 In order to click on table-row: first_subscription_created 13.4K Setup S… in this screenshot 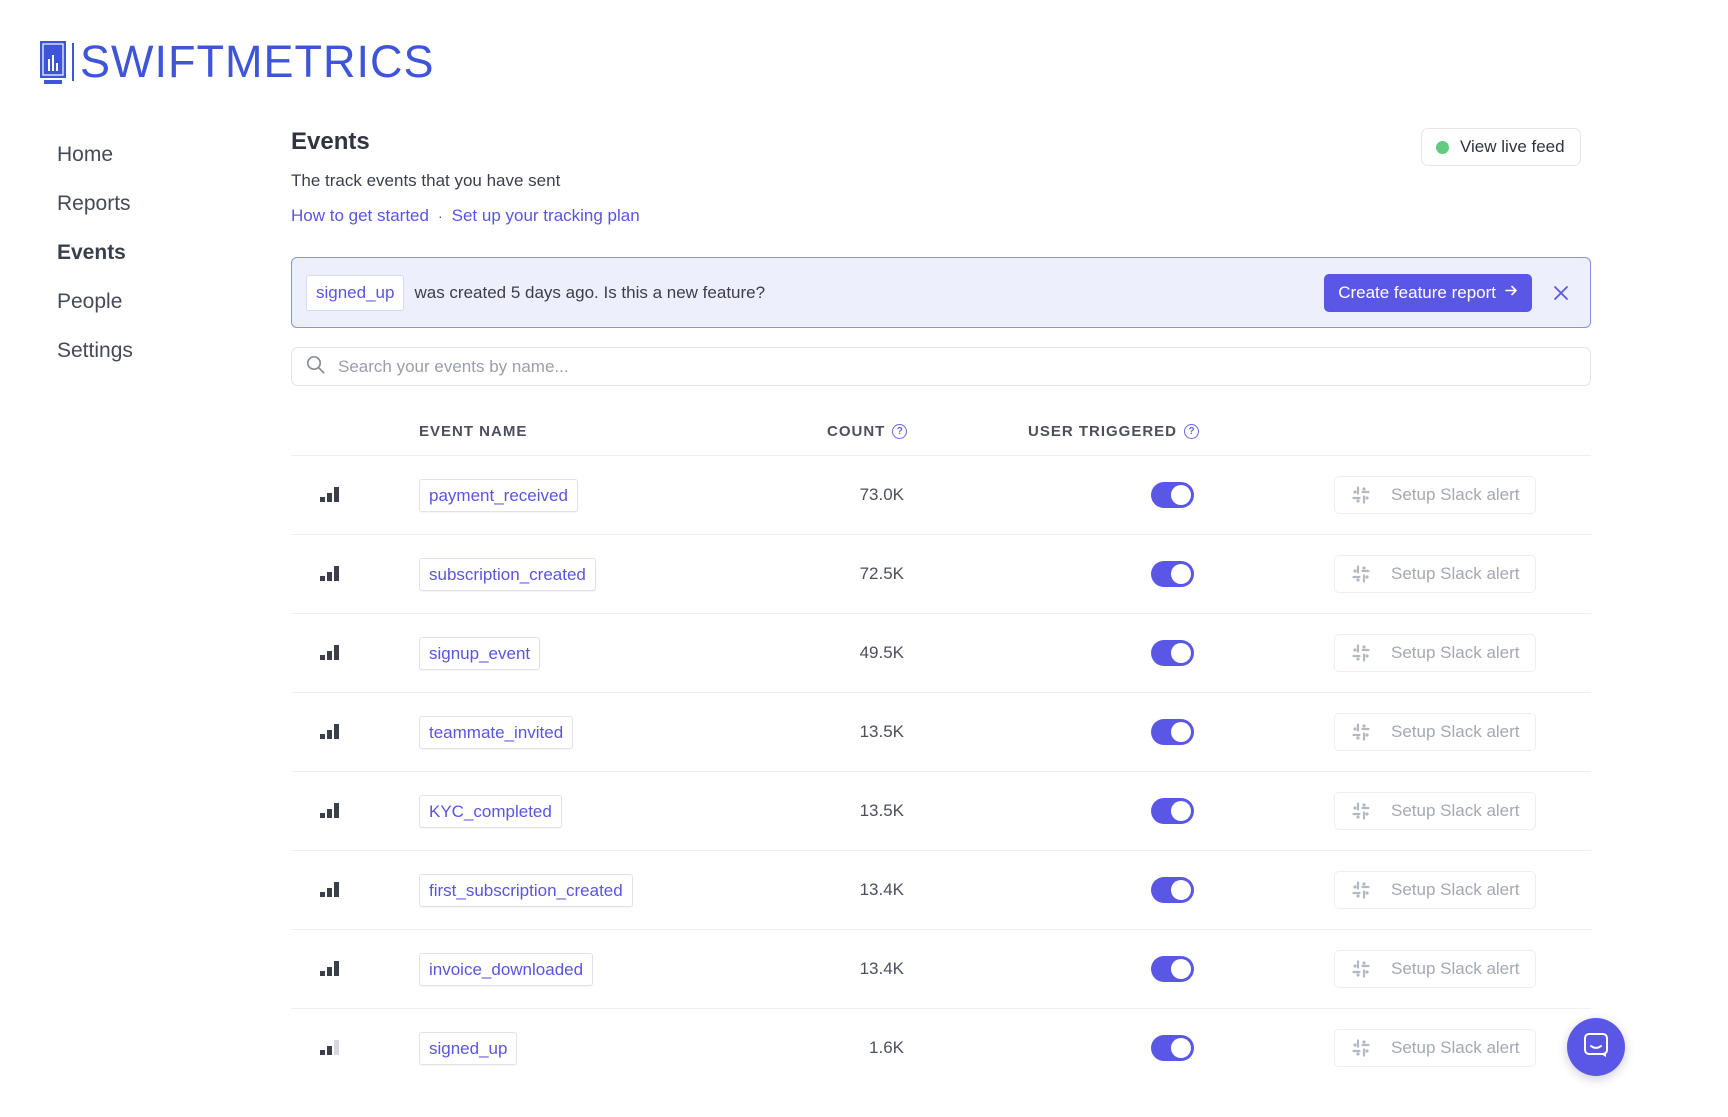, I will do `click(941, 890)`.